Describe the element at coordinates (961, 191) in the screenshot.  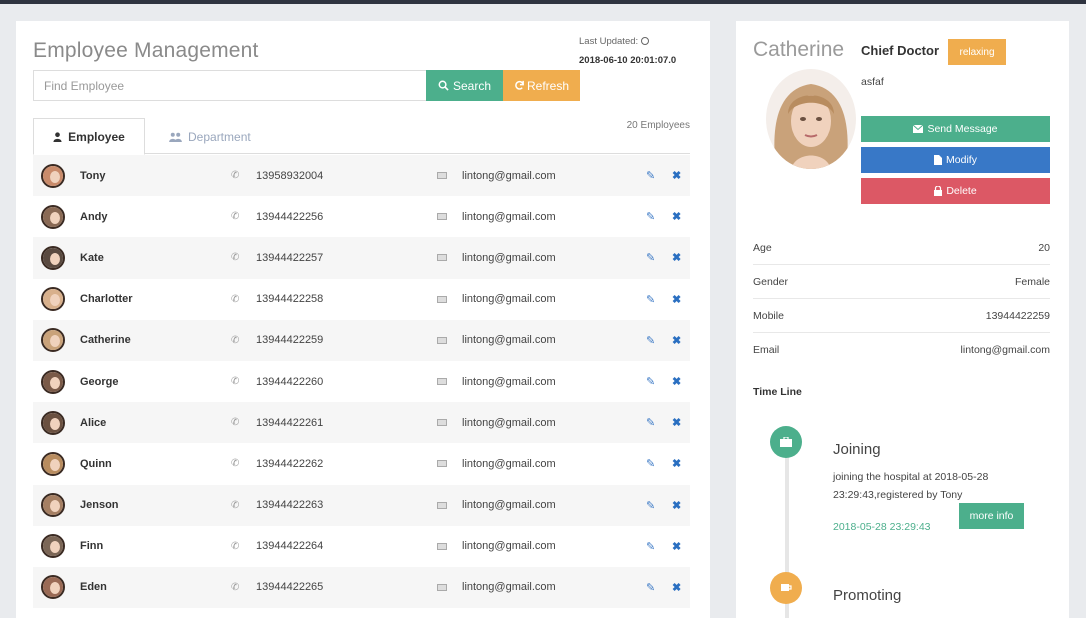
I see `delete-label: Delete` at that location.